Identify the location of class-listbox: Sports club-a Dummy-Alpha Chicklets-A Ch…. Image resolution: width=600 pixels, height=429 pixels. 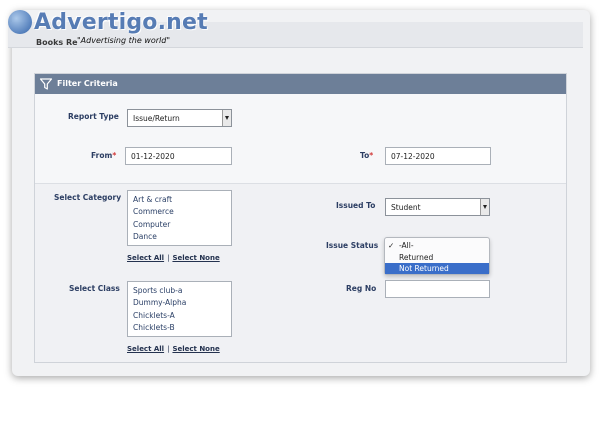
(179, 309).